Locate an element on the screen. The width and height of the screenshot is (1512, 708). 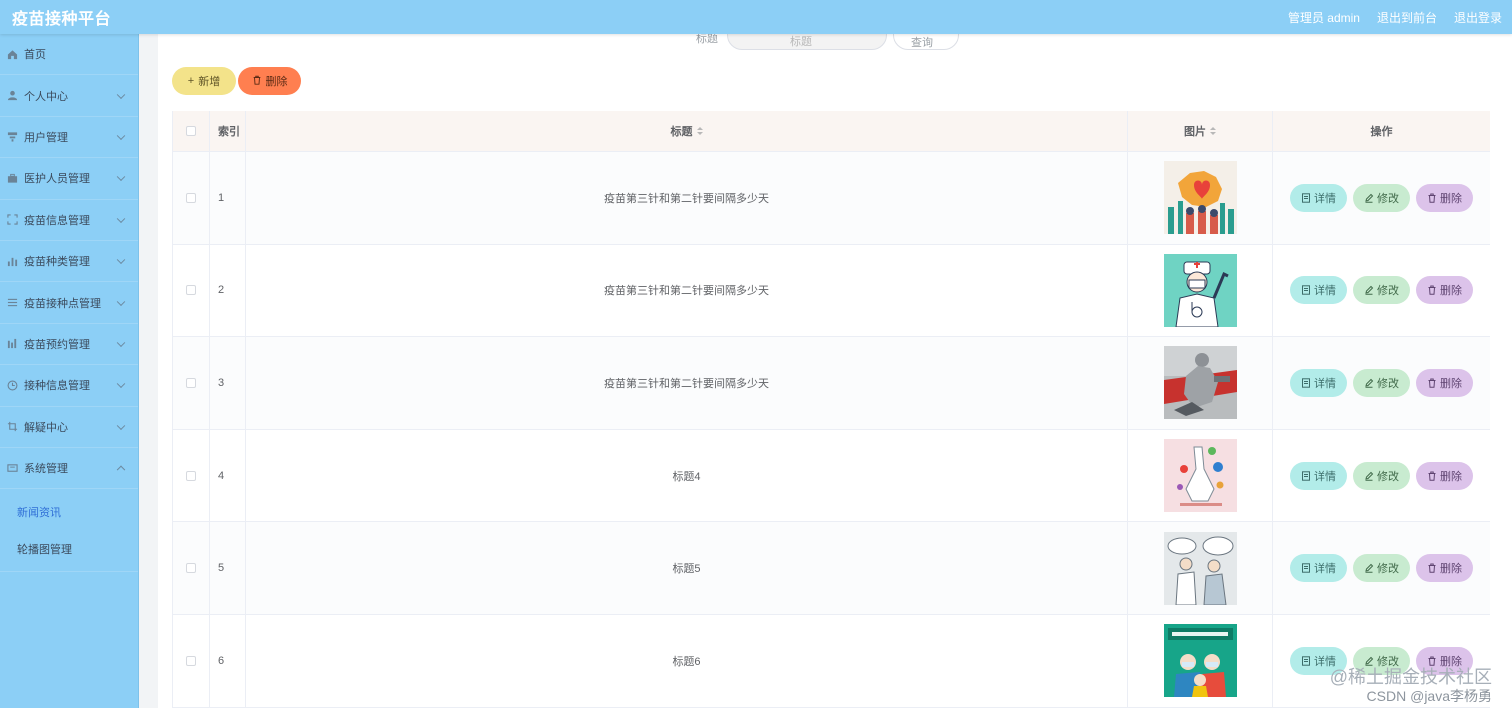
add-button: + 新增 is located at coordinates (204, 81).